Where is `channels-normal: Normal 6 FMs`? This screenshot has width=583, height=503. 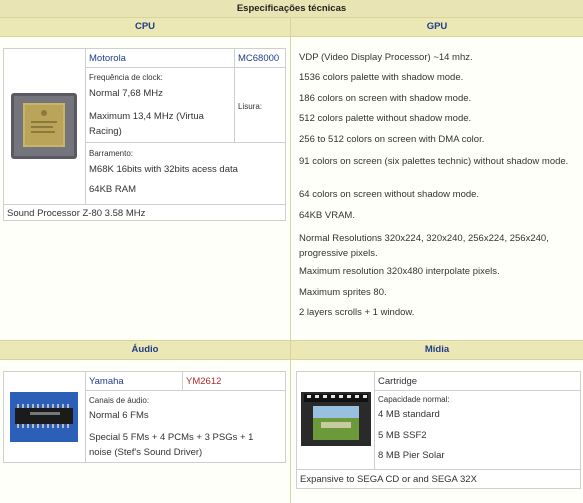
channels-normal: Normal 6 FMs is located at coordinates (119, 415).